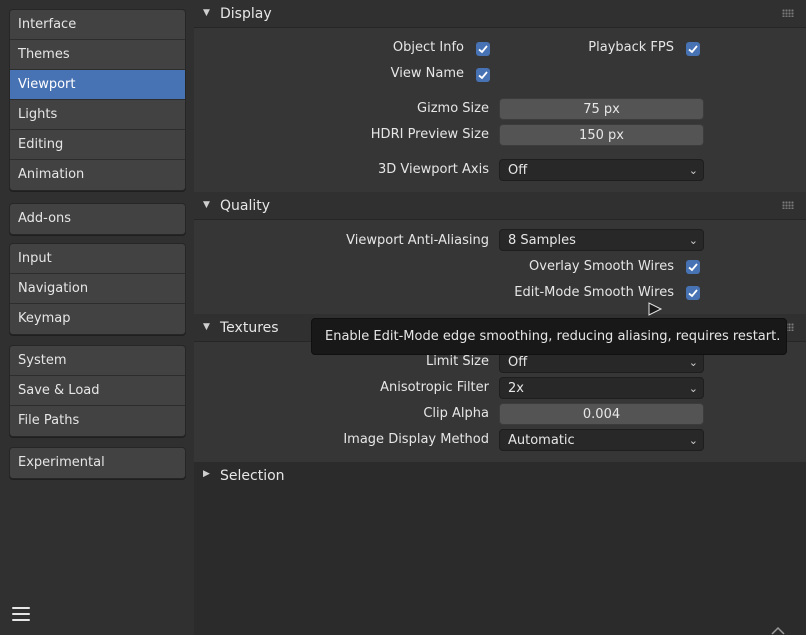  I want to click on nav-group-5: Experimental, so click(97, 463).